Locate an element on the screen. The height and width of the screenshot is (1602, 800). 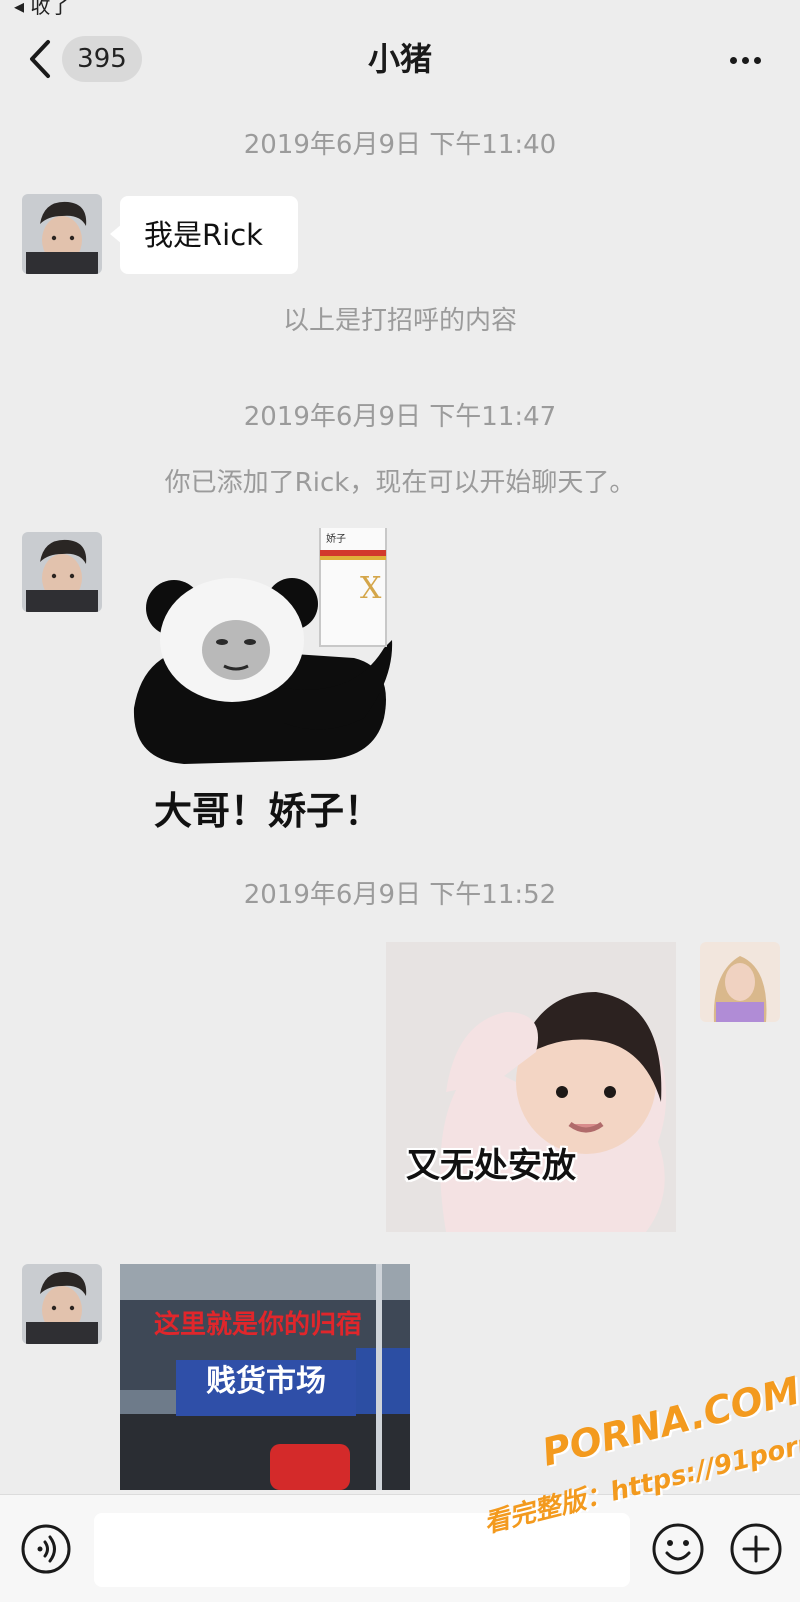
system-note-greeting: 以上是打招呼的内容 is located at coordinates (399, 321).